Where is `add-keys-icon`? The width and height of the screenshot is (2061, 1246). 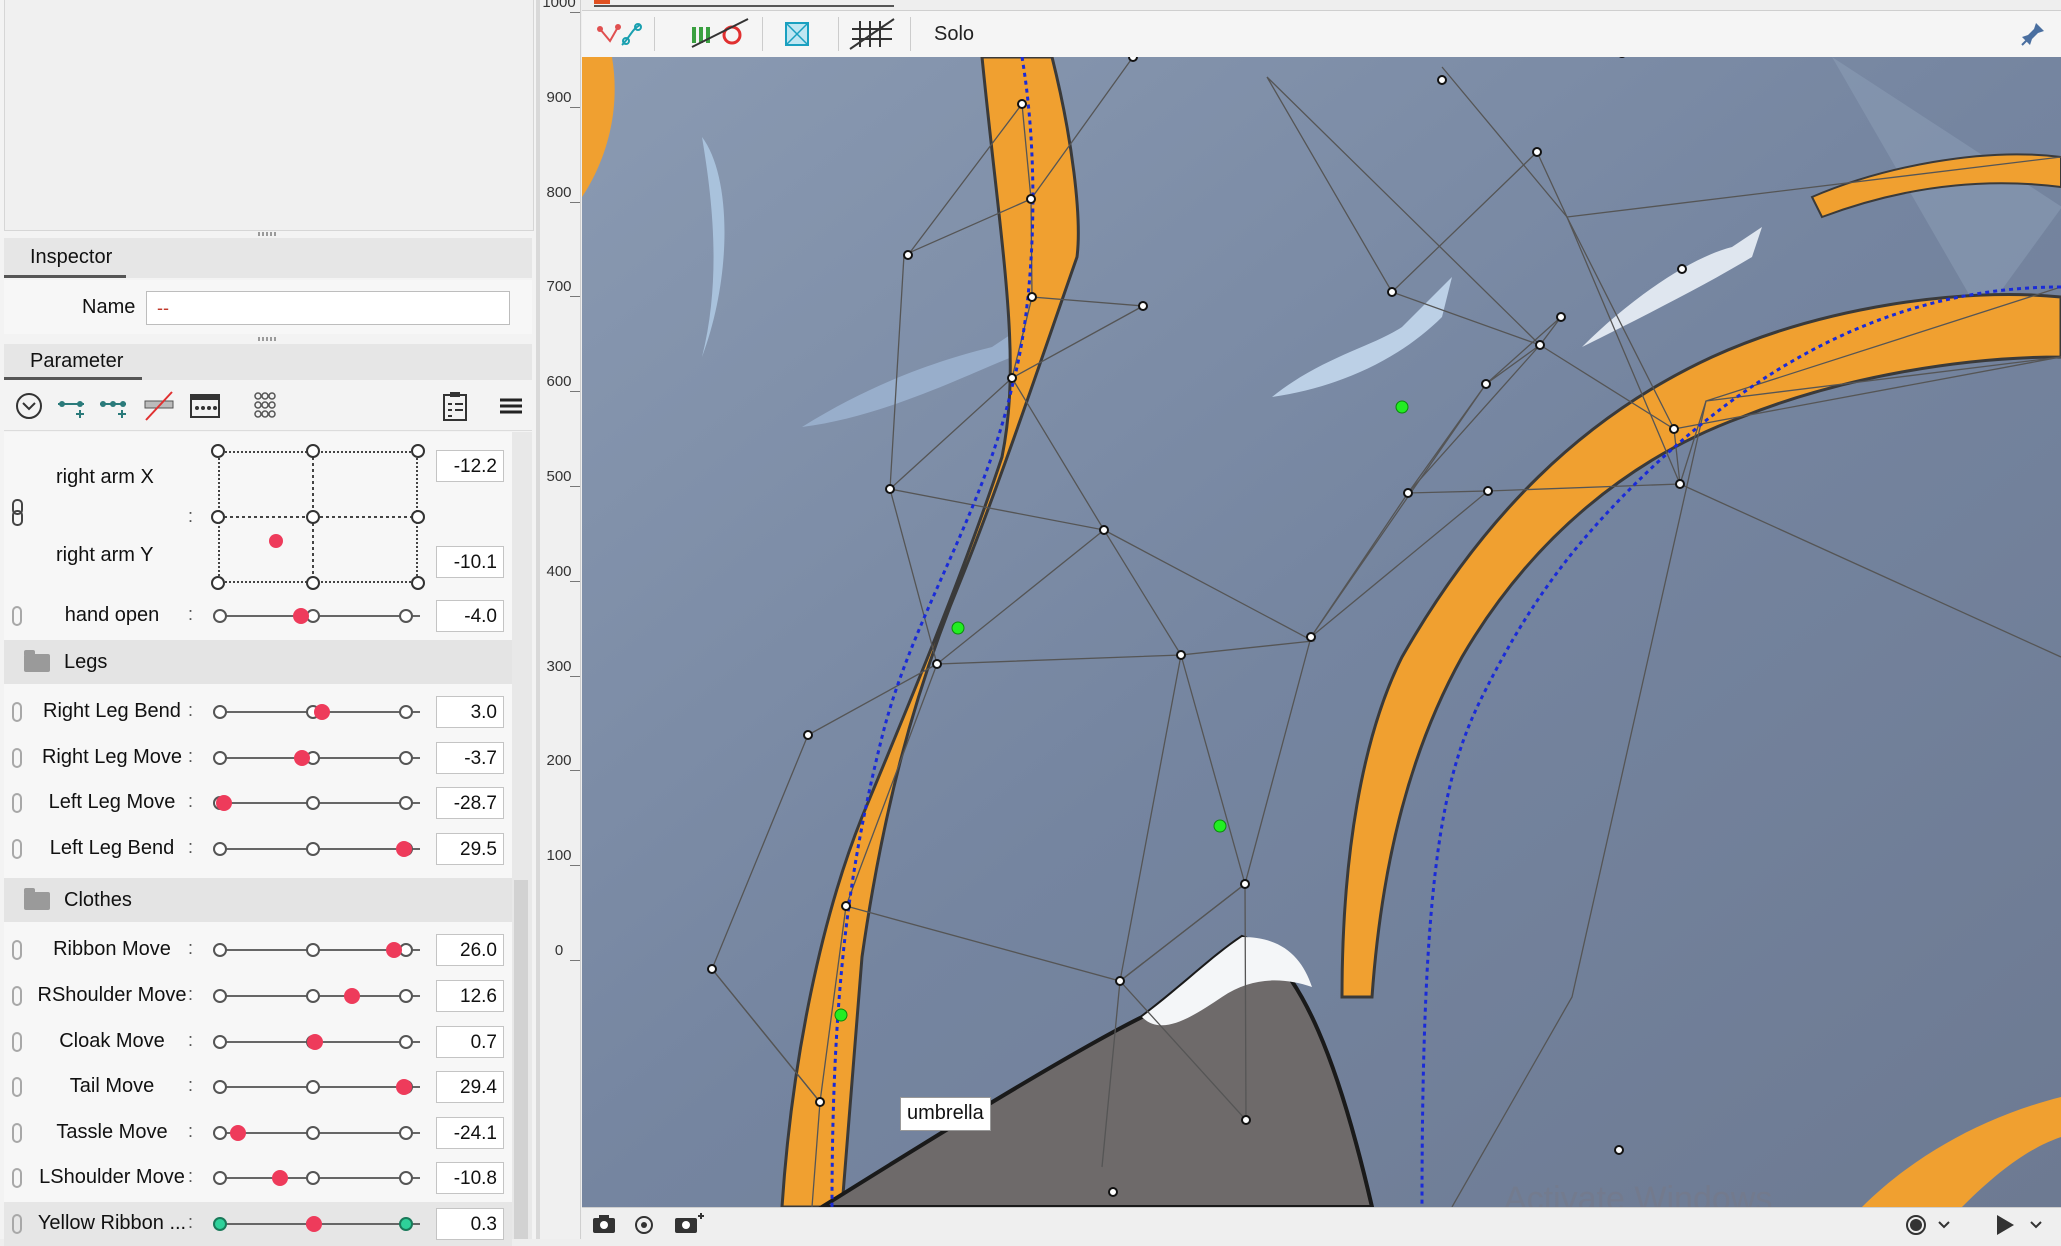 add-keys-icon is located at coordinates (113, 406).